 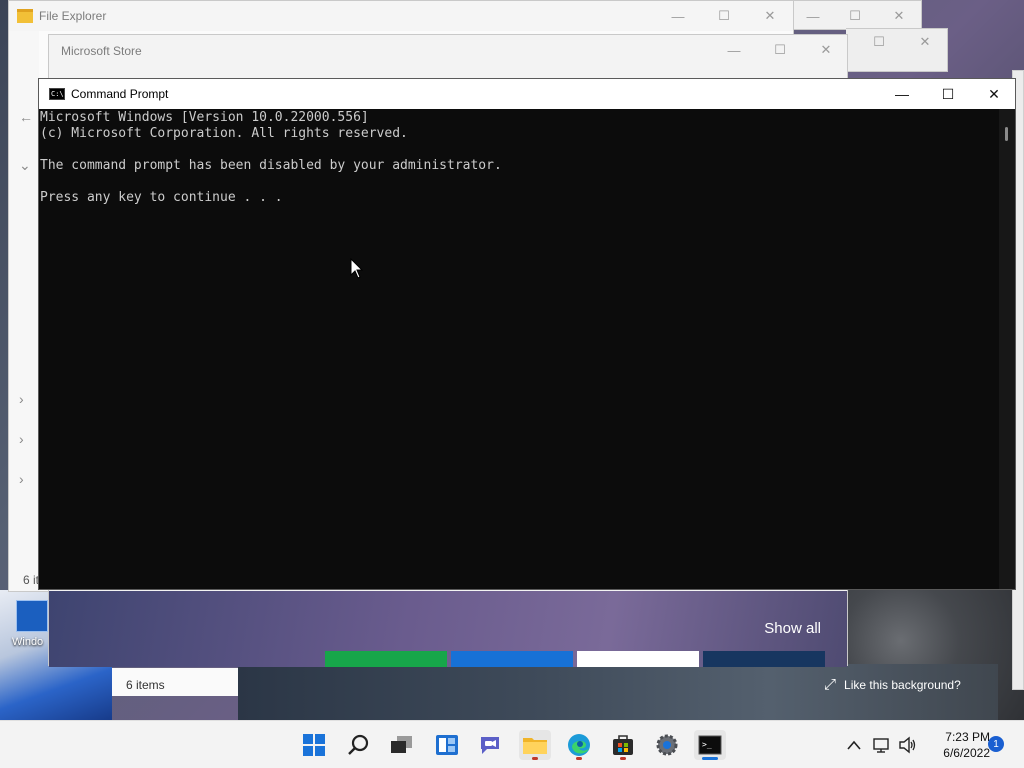 I want to click on volume-icon, so click(x=907, y=745).